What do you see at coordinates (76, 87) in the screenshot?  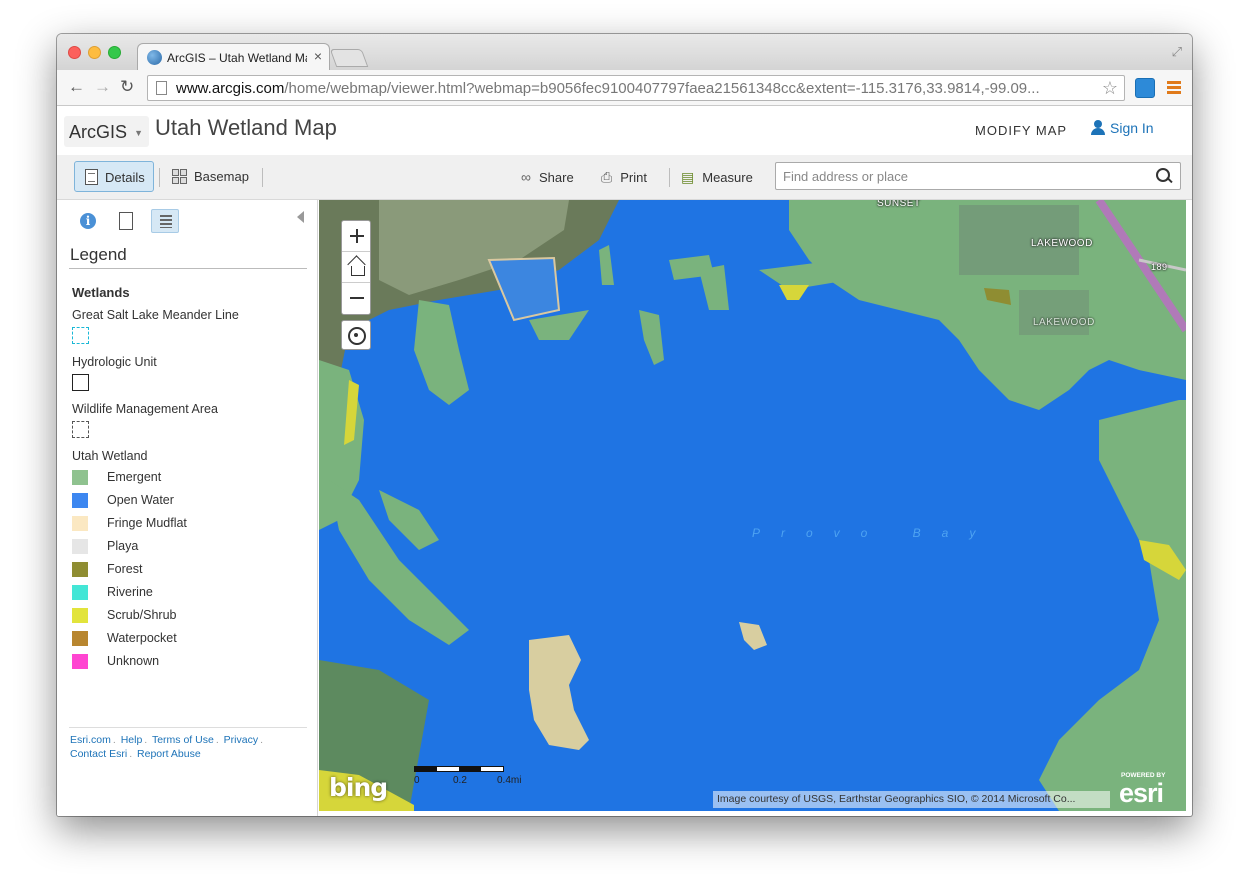 I see `back-arrow-icon: ←` at bounding box center [76, 87].